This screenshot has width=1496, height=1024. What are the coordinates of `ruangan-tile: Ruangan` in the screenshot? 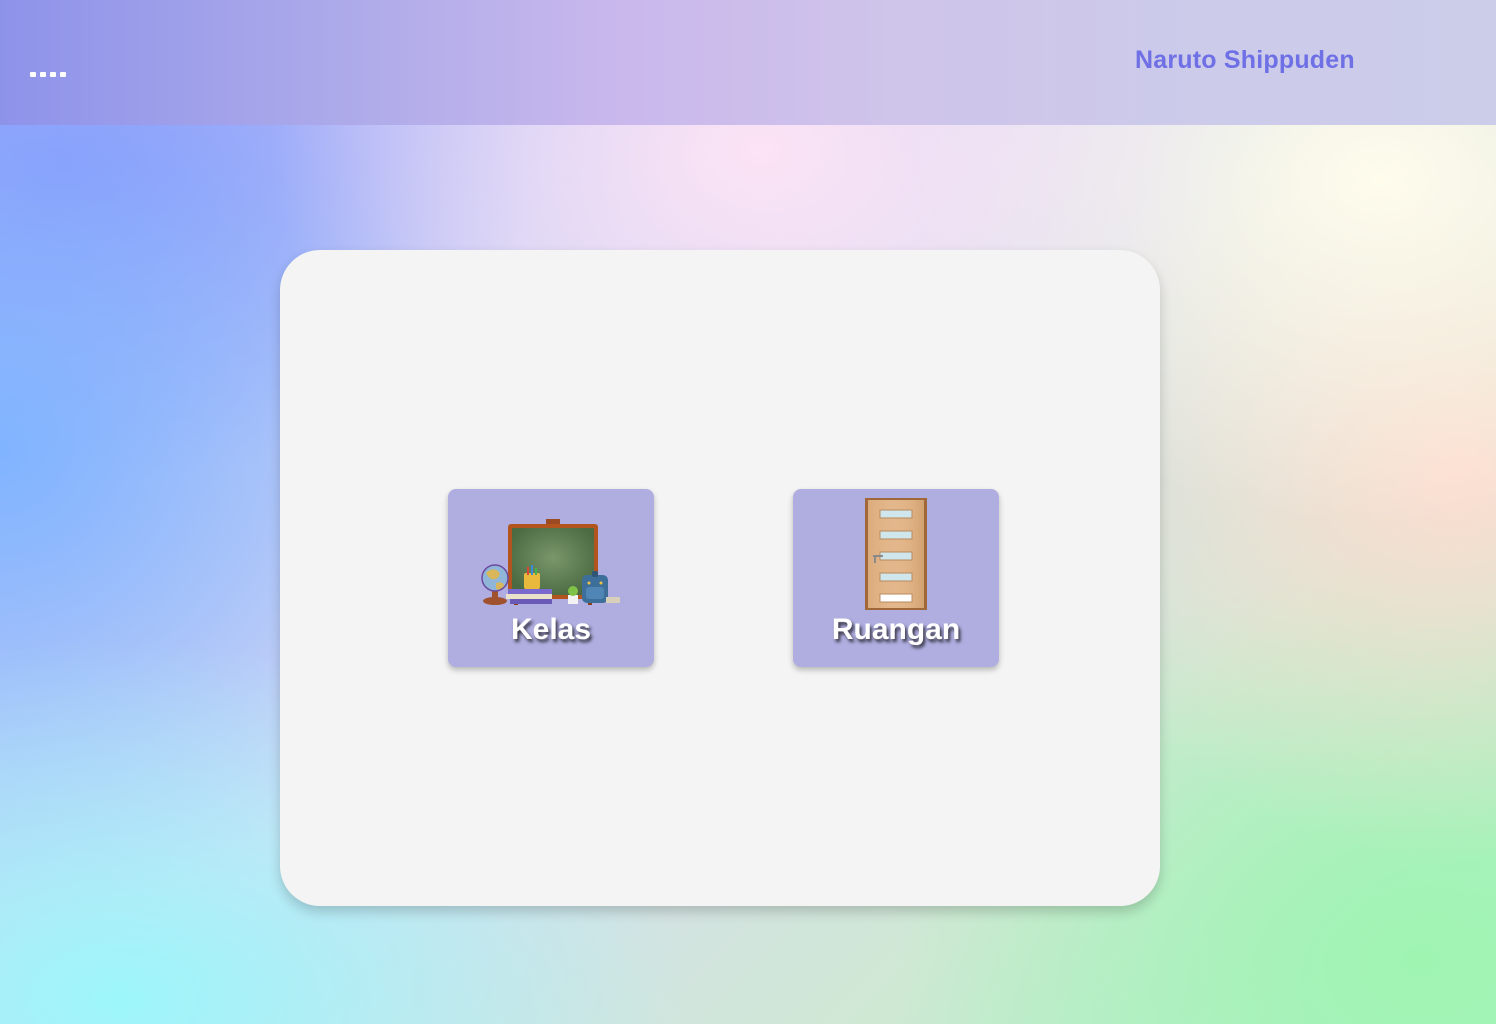 It's located at (896, 578).